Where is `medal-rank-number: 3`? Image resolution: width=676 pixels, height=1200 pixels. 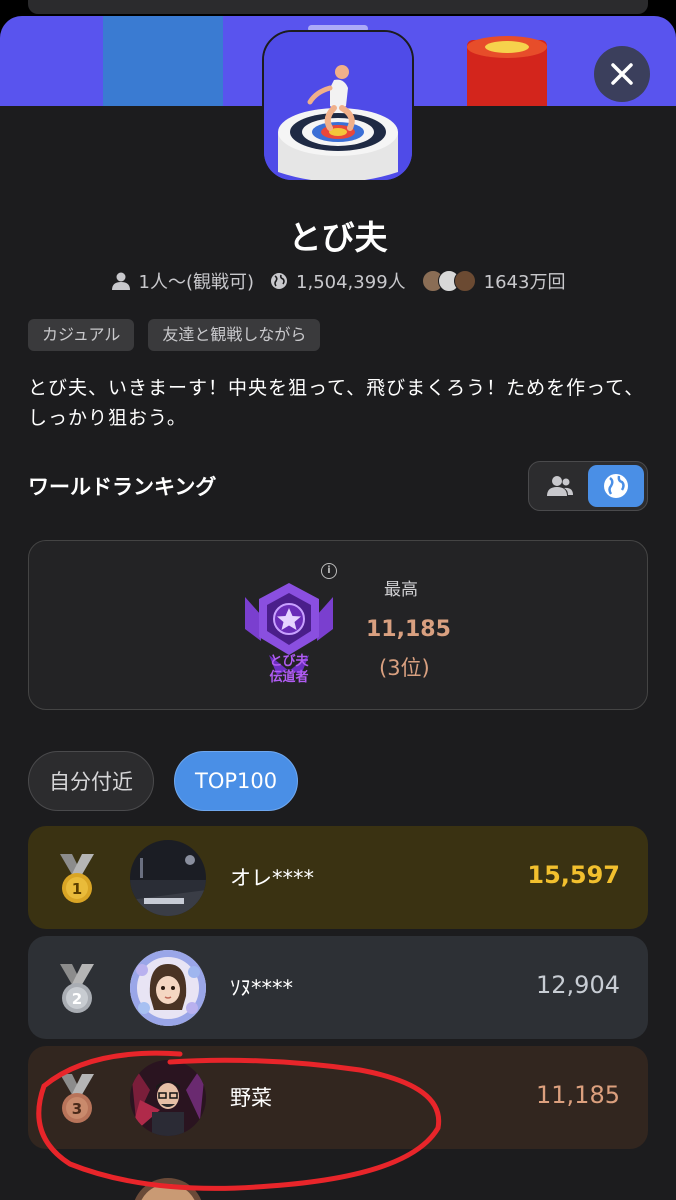 medal-rank-number: 3 is located at coordinates (77, 1109).